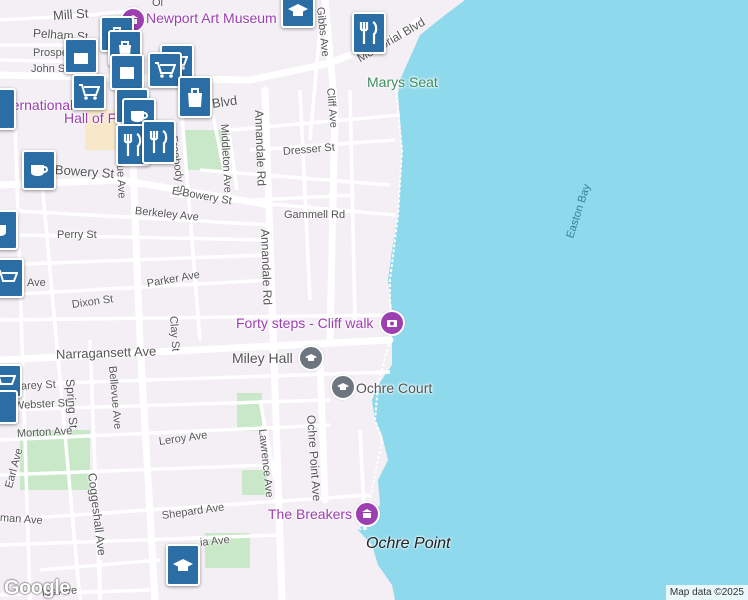  Describe the element at coordinates (50, 69) in the screenshot. I see `street-label: John St` at that location.